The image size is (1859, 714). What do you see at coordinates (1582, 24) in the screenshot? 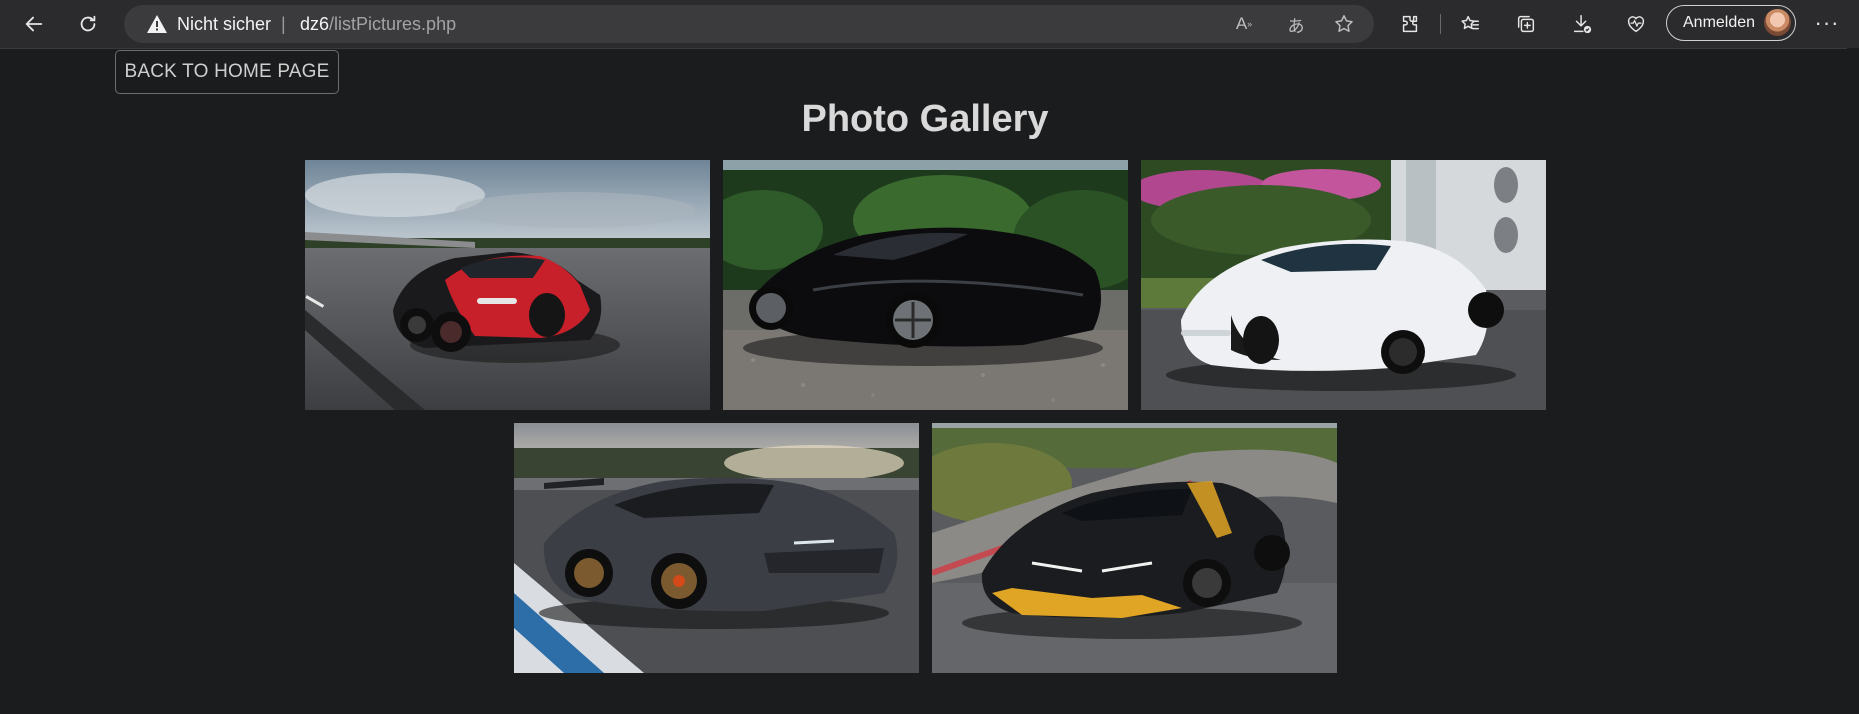
I see `downloads-icon` at bounding box center [1582, 24].